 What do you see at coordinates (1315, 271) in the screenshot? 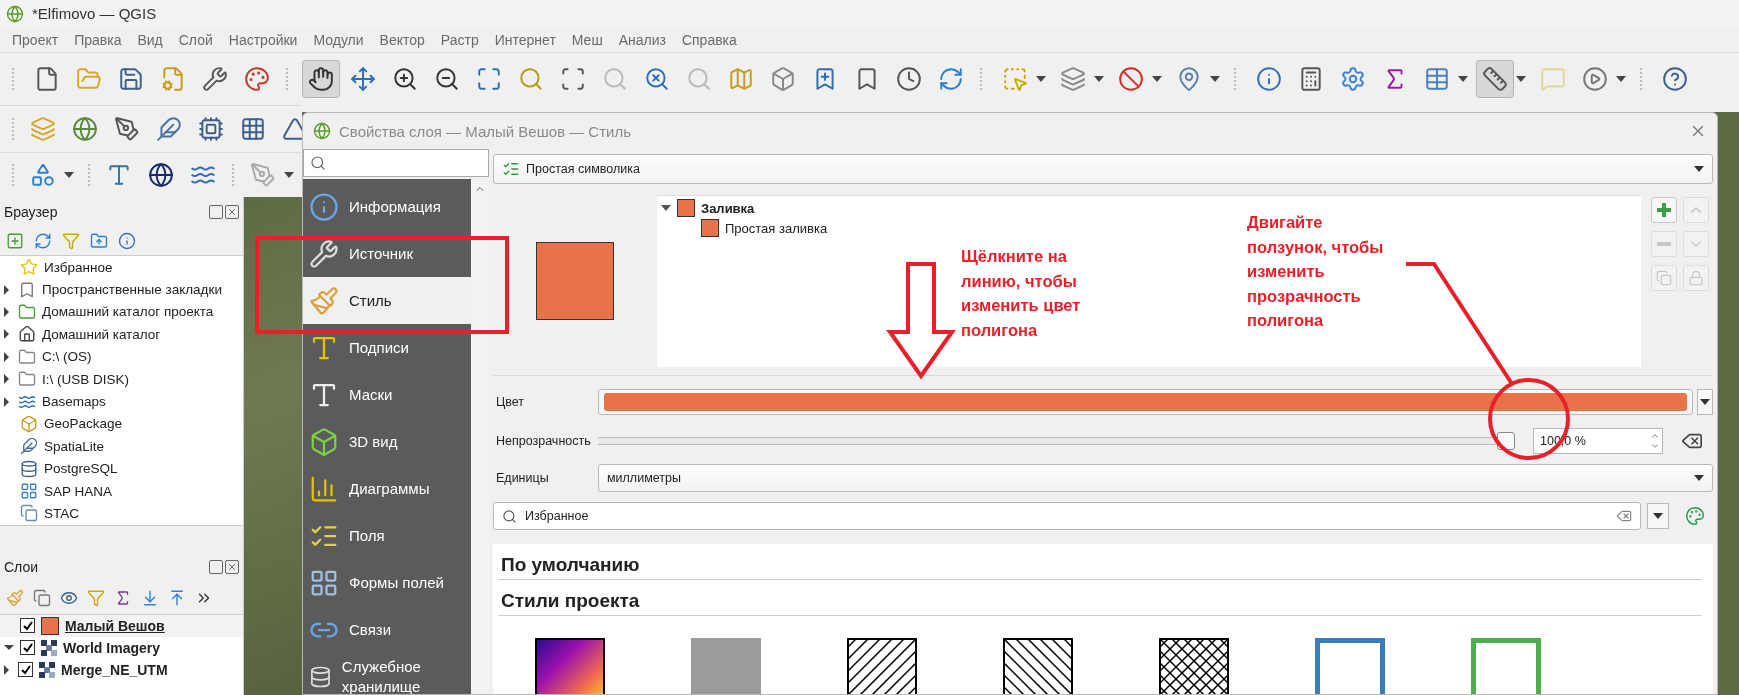
I see `annotation-text: Двигайте ползунок, чтобы изменить прозрачность полигона` at bounding box center [1315, 271].